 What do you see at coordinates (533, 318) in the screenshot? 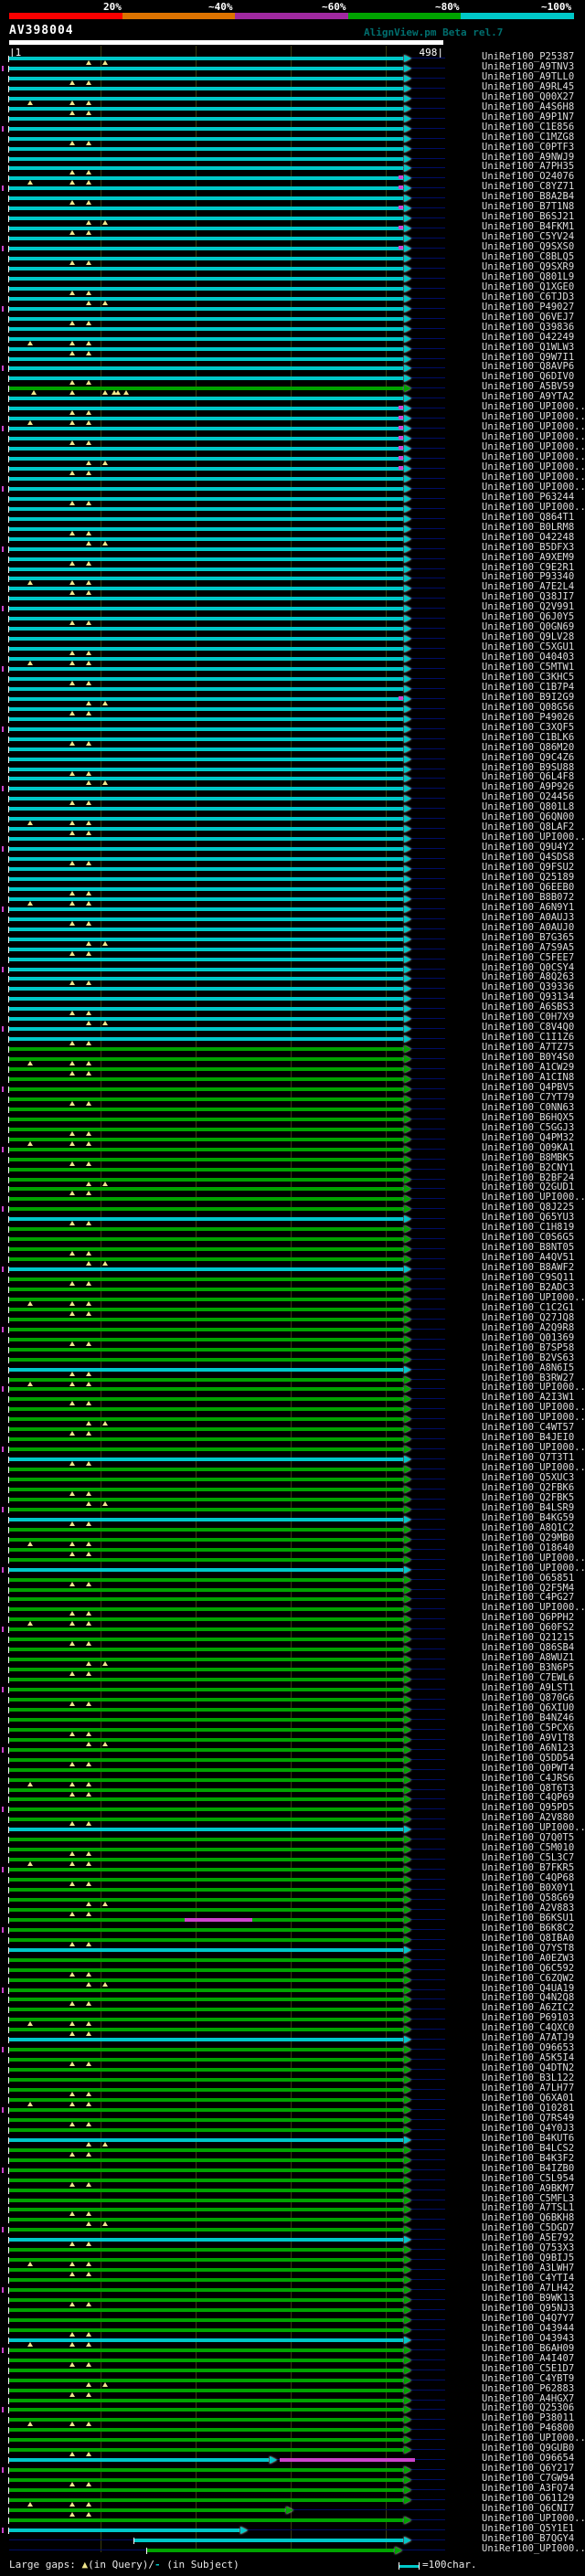
I see `subject-label: UniRef100_Q6VEJ7` at bounding box center [533, 318].